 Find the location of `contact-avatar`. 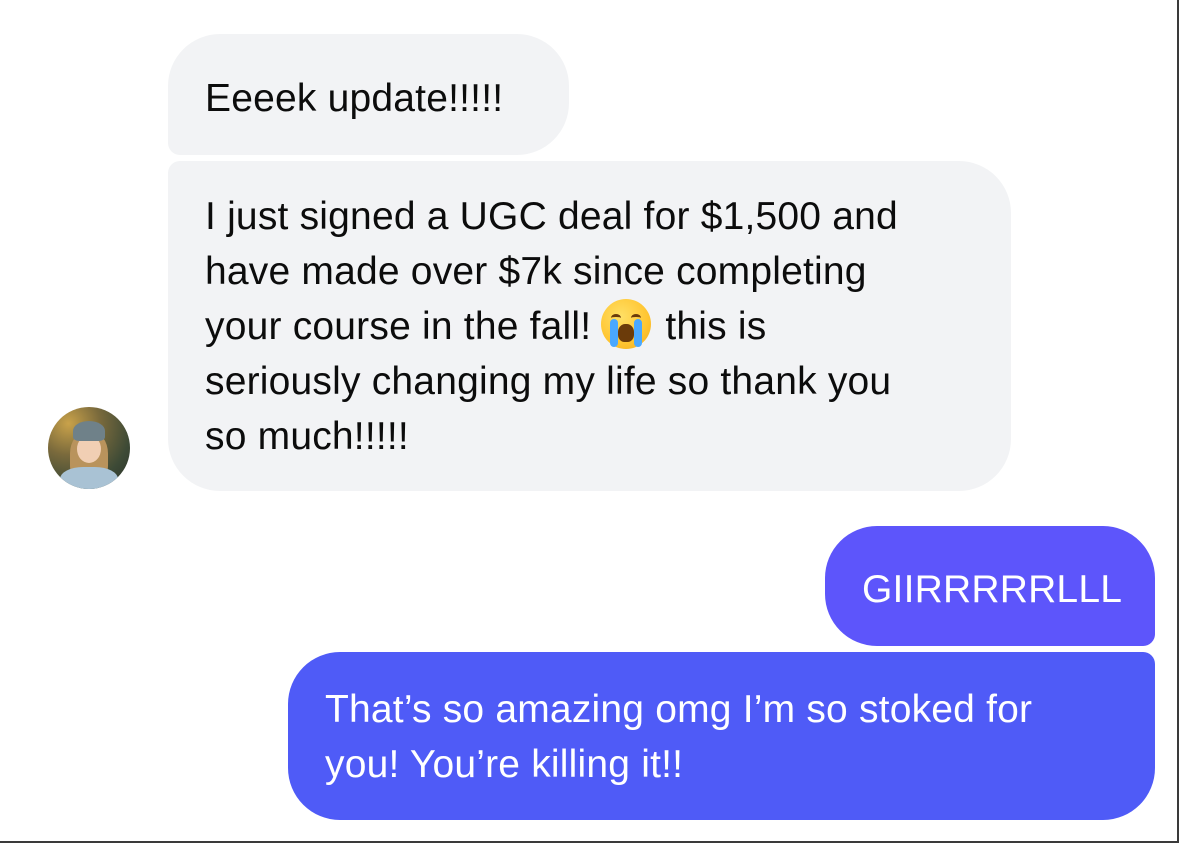

contact-avatar is located at coordinates (89, 448).